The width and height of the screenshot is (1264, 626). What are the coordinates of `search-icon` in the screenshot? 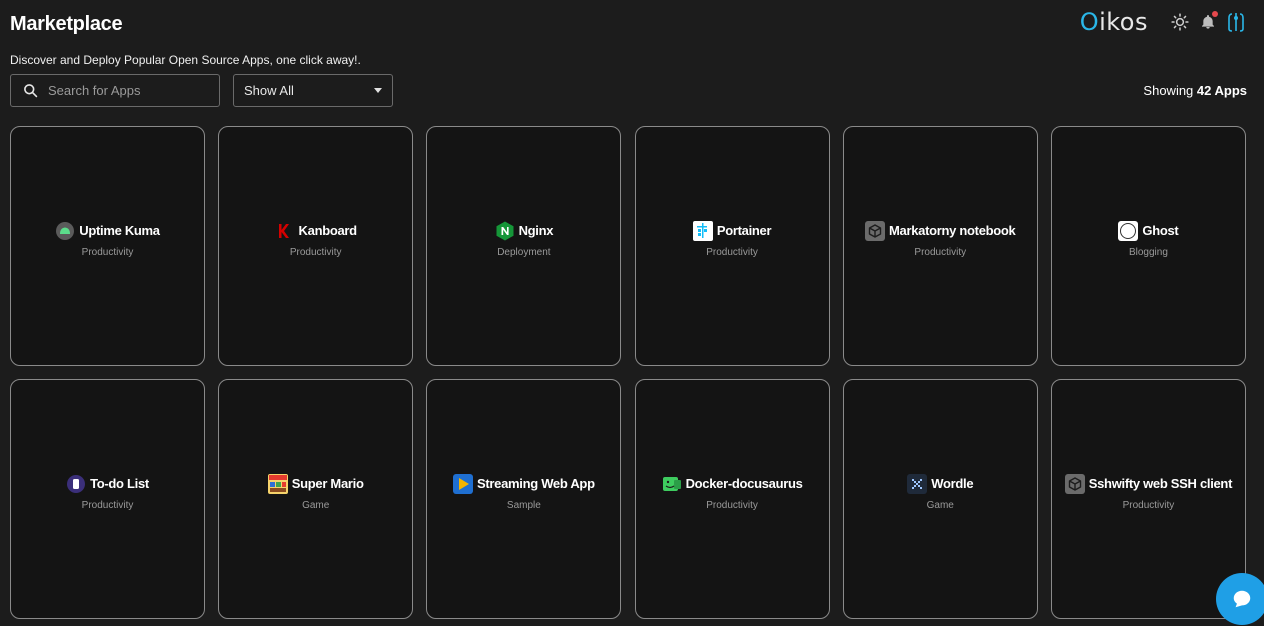 It's located at (31, 91).